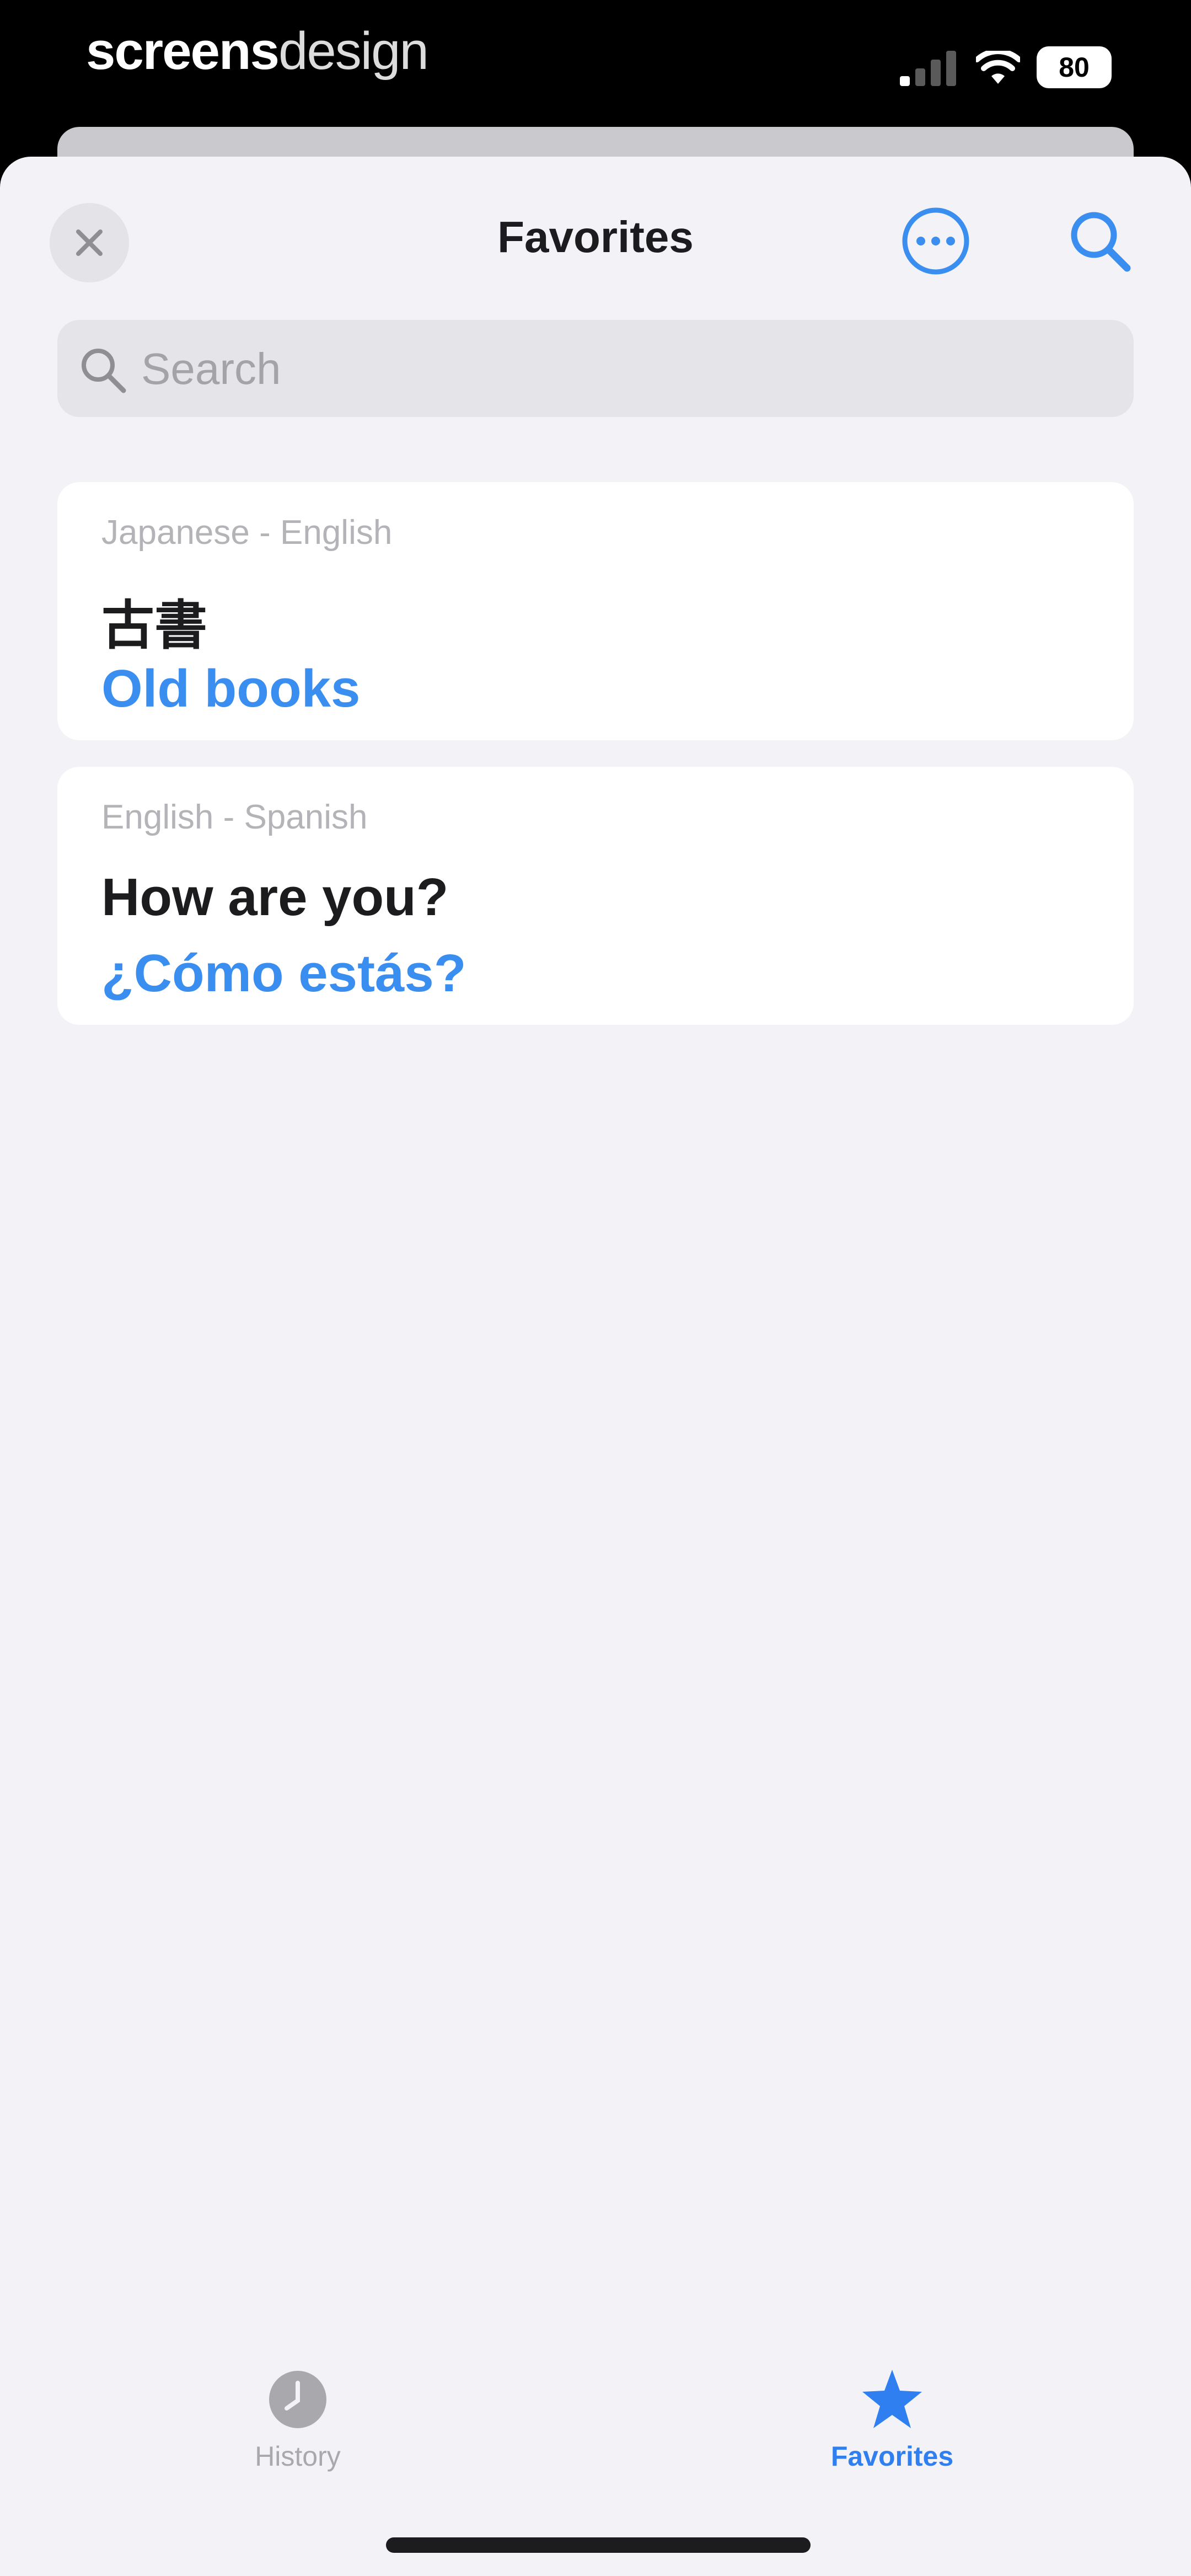 This screenshot has height=2576, width=1191. I want to click on translation-text: Old books, so click(231, 688).